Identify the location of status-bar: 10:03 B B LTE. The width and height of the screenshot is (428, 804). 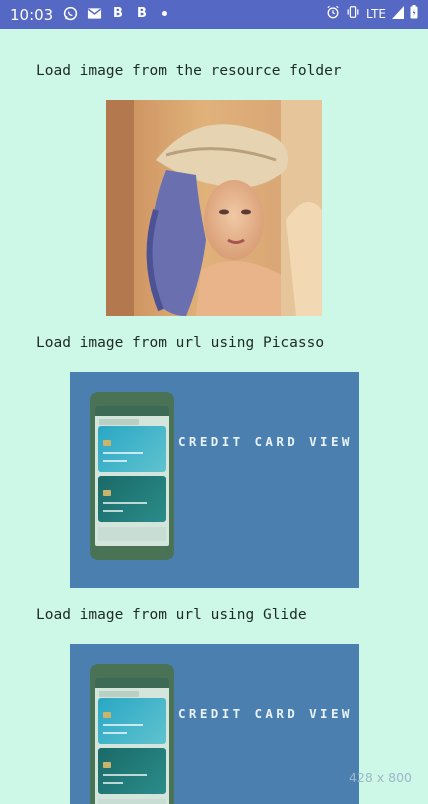
(214, 14).